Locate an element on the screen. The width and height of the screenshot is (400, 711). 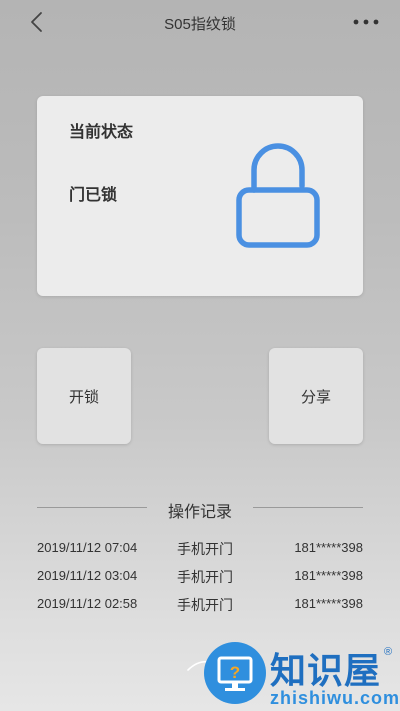
page-title: S05指纹锁 is located at coordinates (200, 24).